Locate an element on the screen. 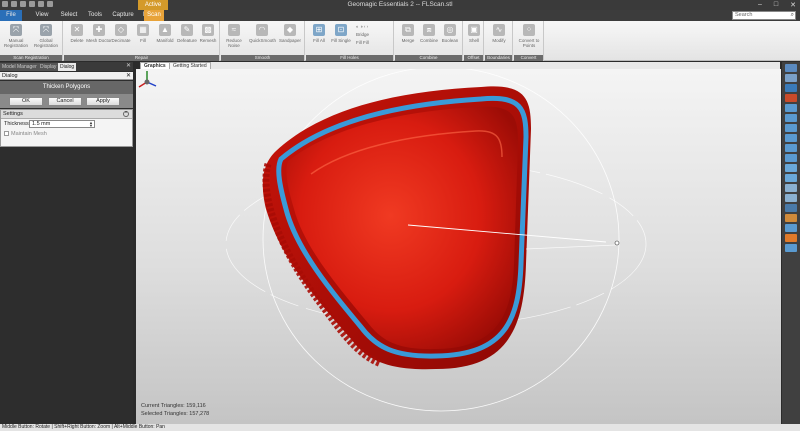 This screenshot has height=431, width=800. group-offset: ▣ Shell Offset is located at coordinates (474, 41).